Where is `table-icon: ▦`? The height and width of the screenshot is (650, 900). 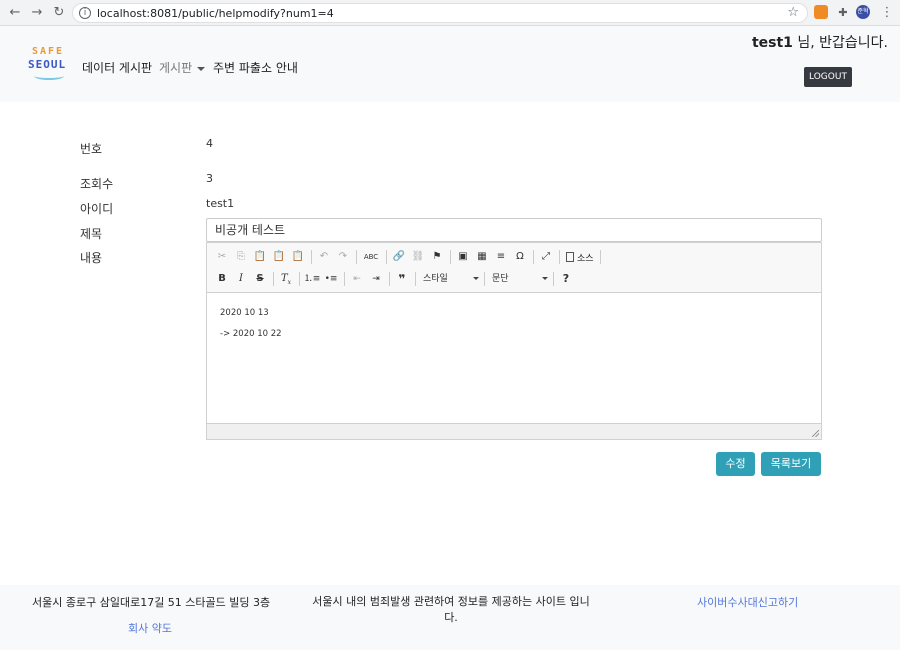 table-icon: ▦ is located at coordinates (482, 257).